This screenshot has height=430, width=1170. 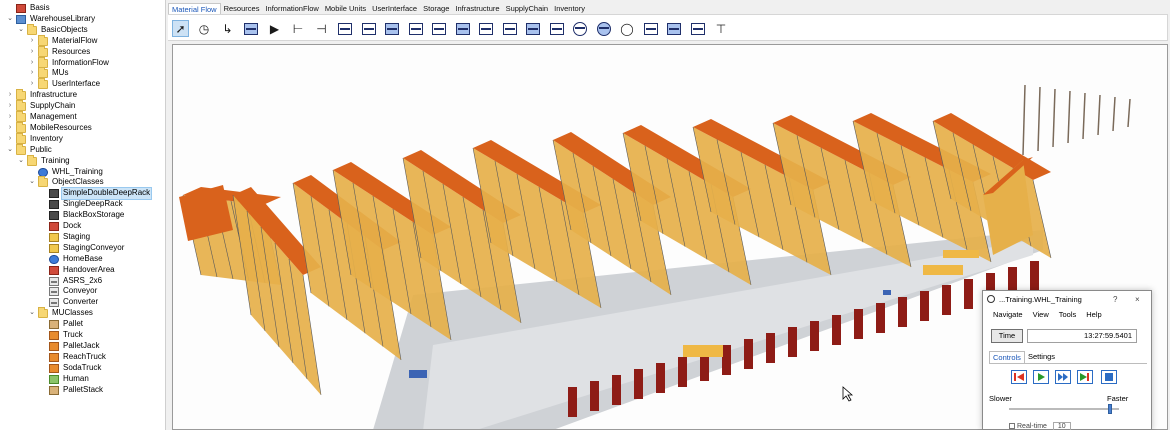 What do you see at coordinates (82, 270) in the screenshot?
I see `tree-item: HandoverArea` at bounding box center [82, 270].